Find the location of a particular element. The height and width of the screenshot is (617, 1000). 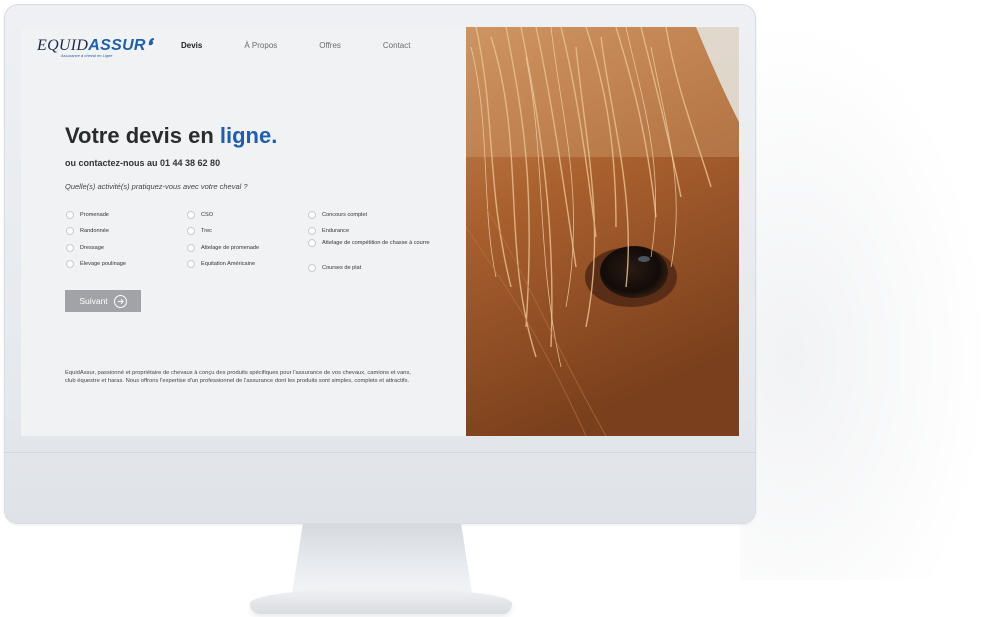

option-elevage-poulinage: Élevage poulinage is located at coordinates (96, 264).